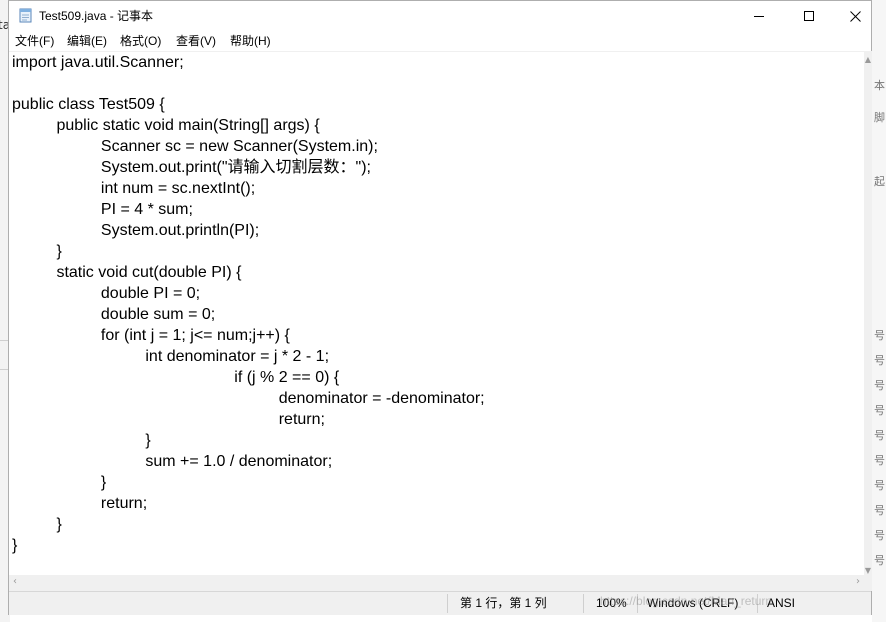 The width and height of the screenshot is (886, 622). I want to click on close-button, so click(855, 16).